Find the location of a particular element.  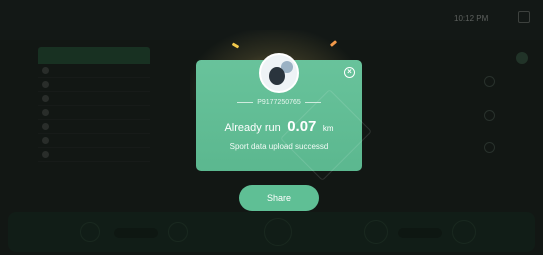

close-icon: × is located at coordinates (349, 72).